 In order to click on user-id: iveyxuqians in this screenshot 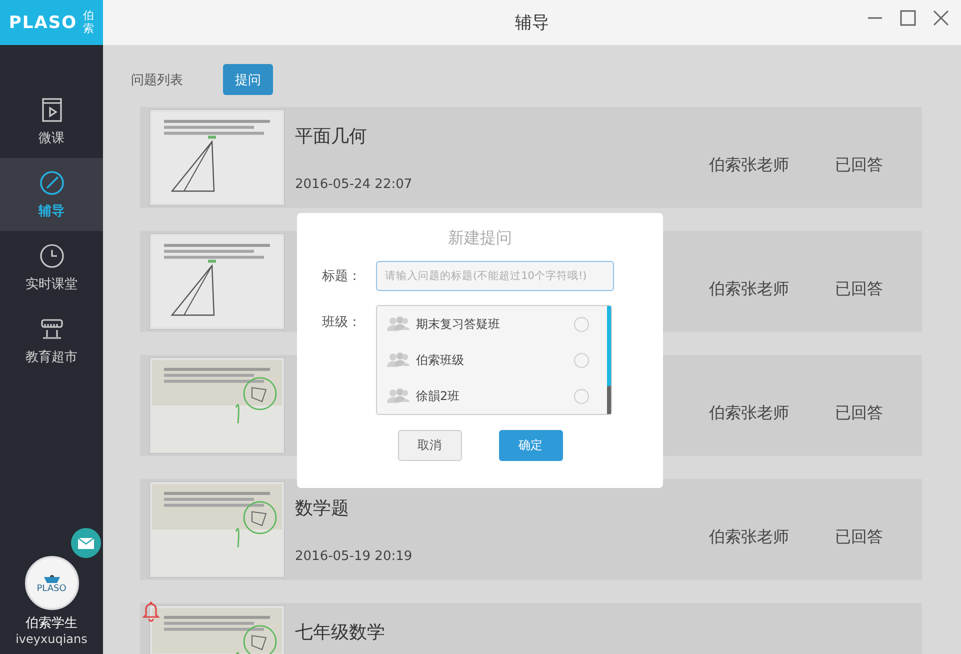, I will do `click(52, 639)`.